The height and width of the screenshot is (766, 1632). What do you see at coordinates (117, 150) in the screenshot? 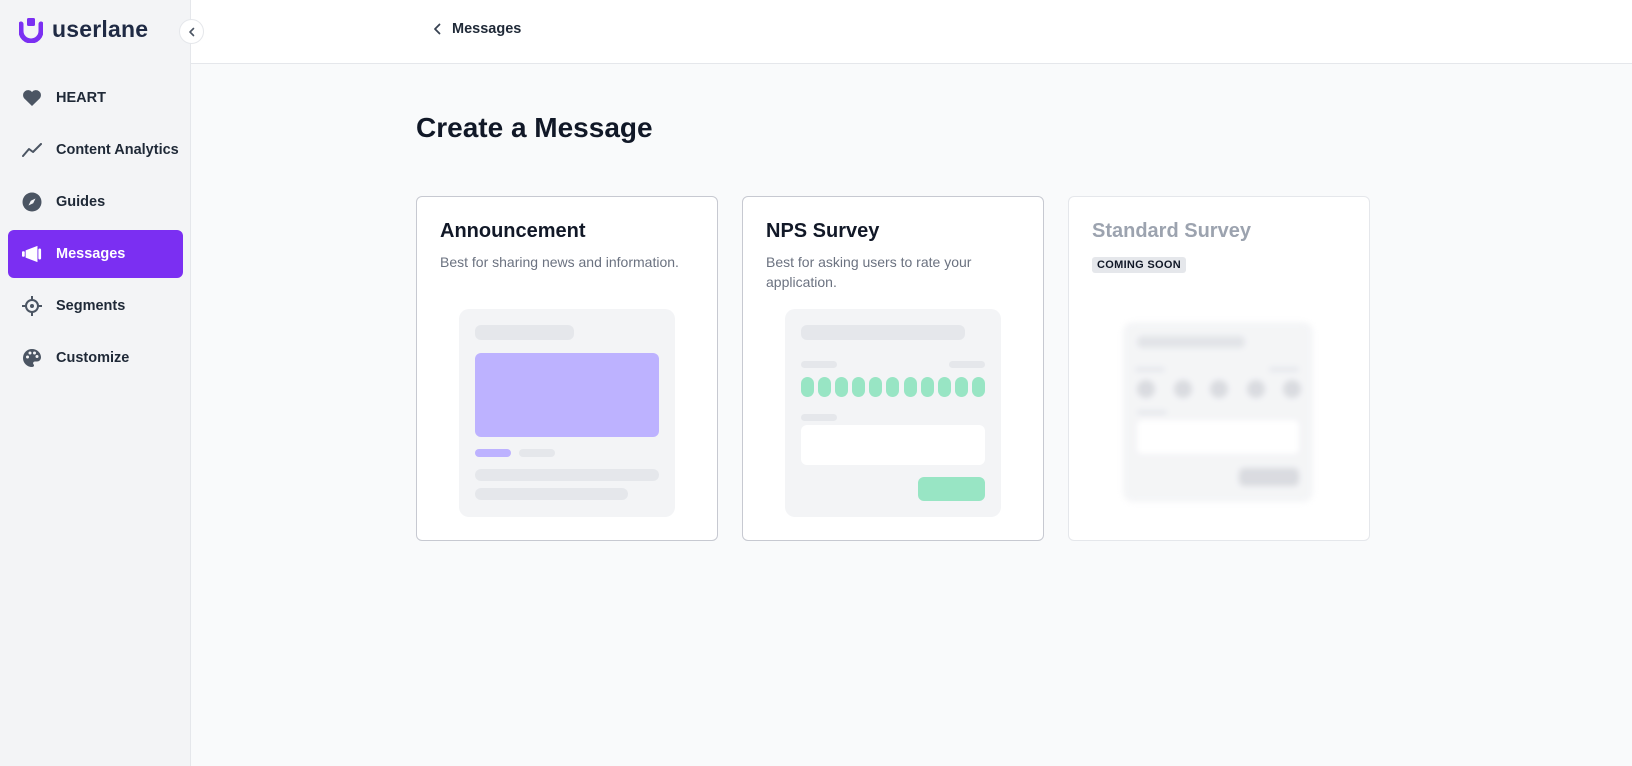
I see `sidebar-item-label: Content Analytics` at bounding box center [117, 150].